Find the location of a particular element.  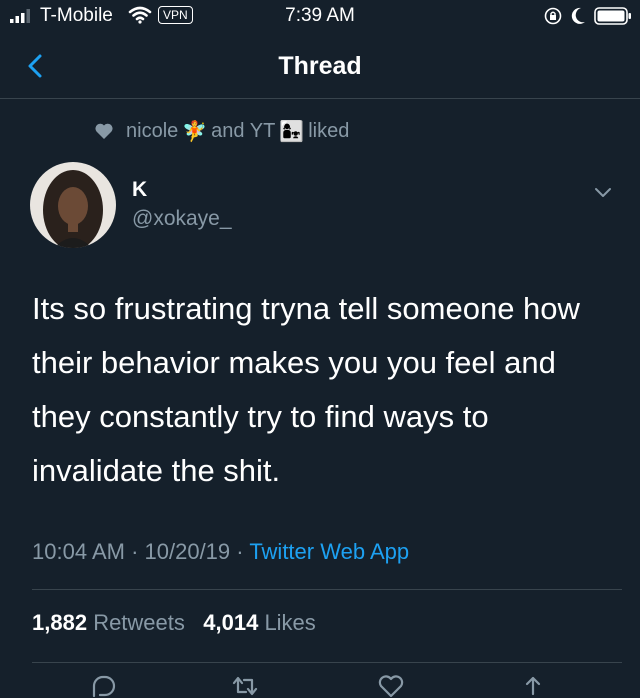

page-title: Thread is located at coordinates (320, 66).